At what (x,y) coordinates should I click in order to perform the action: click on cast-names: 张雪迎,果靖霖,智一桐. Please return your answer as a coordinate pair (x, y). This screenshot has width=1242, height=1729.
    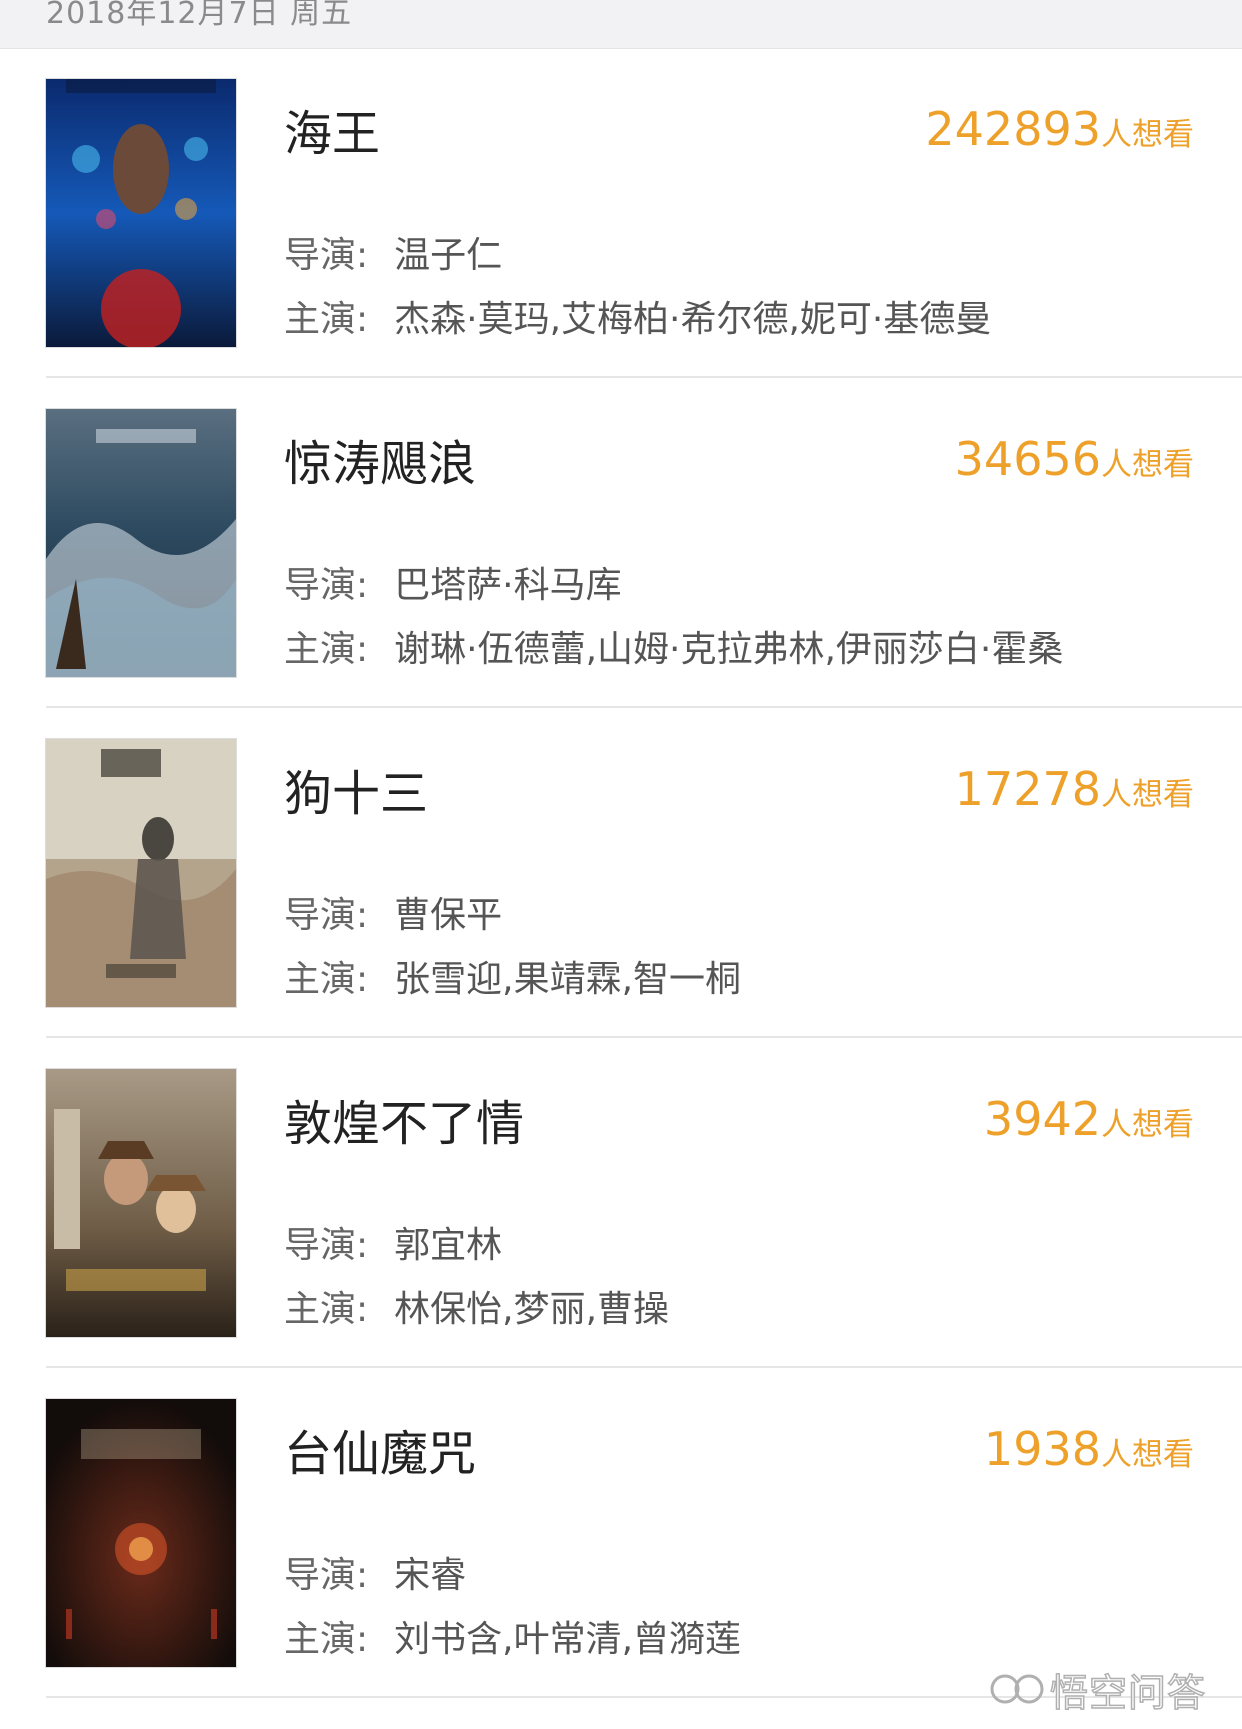
    Looking at the image, I should click on (568, 979).